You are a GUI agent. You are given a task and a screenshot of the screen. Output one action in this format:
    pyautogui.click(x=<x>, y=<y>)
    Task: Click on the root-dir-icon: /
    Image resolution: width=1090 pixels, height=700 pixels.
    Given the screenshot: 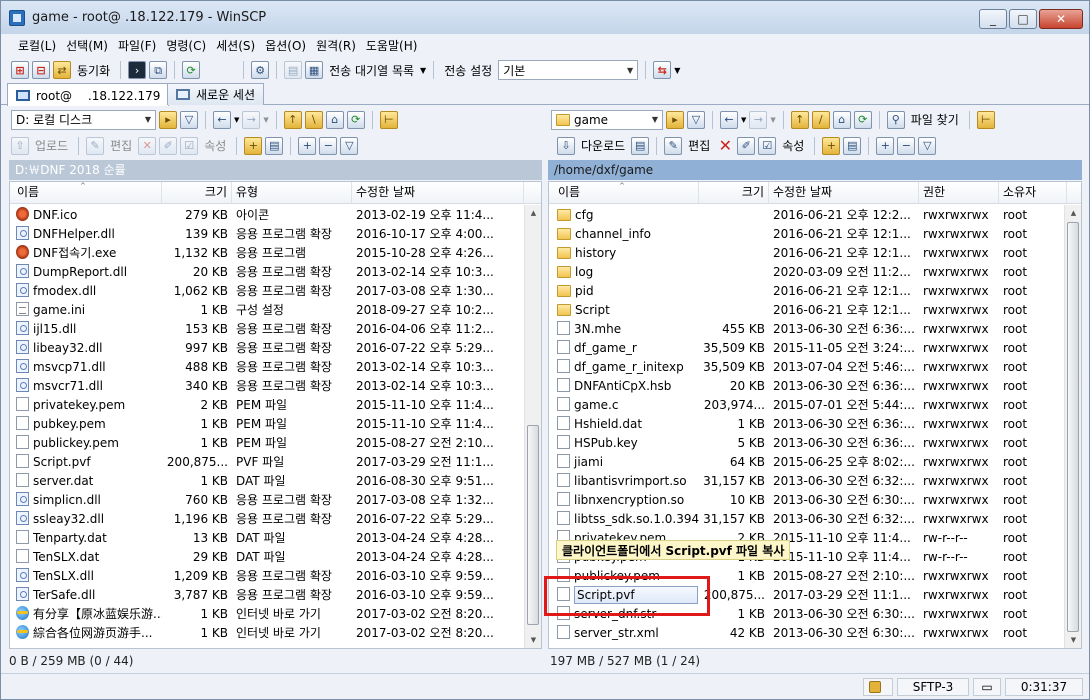 What is the action you would take?
    pyautogui.click(x=820, y=119)
    